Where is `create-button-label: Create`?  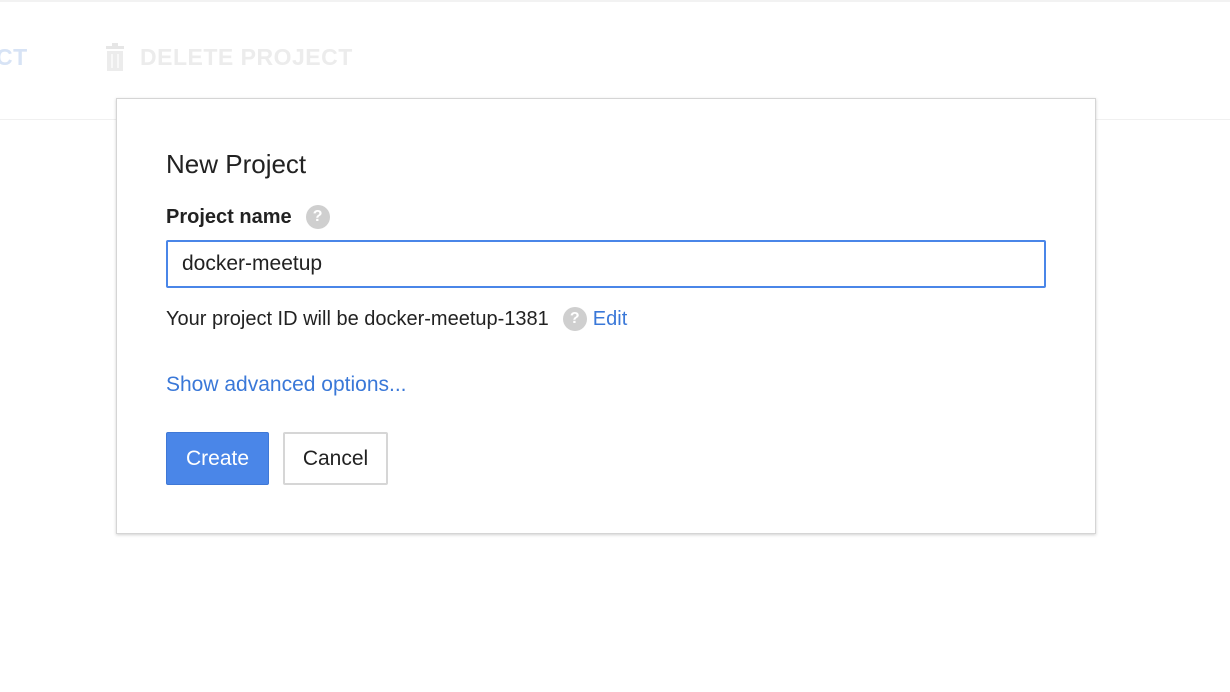
create-button-label: Create is located at coordinates (217, 458).